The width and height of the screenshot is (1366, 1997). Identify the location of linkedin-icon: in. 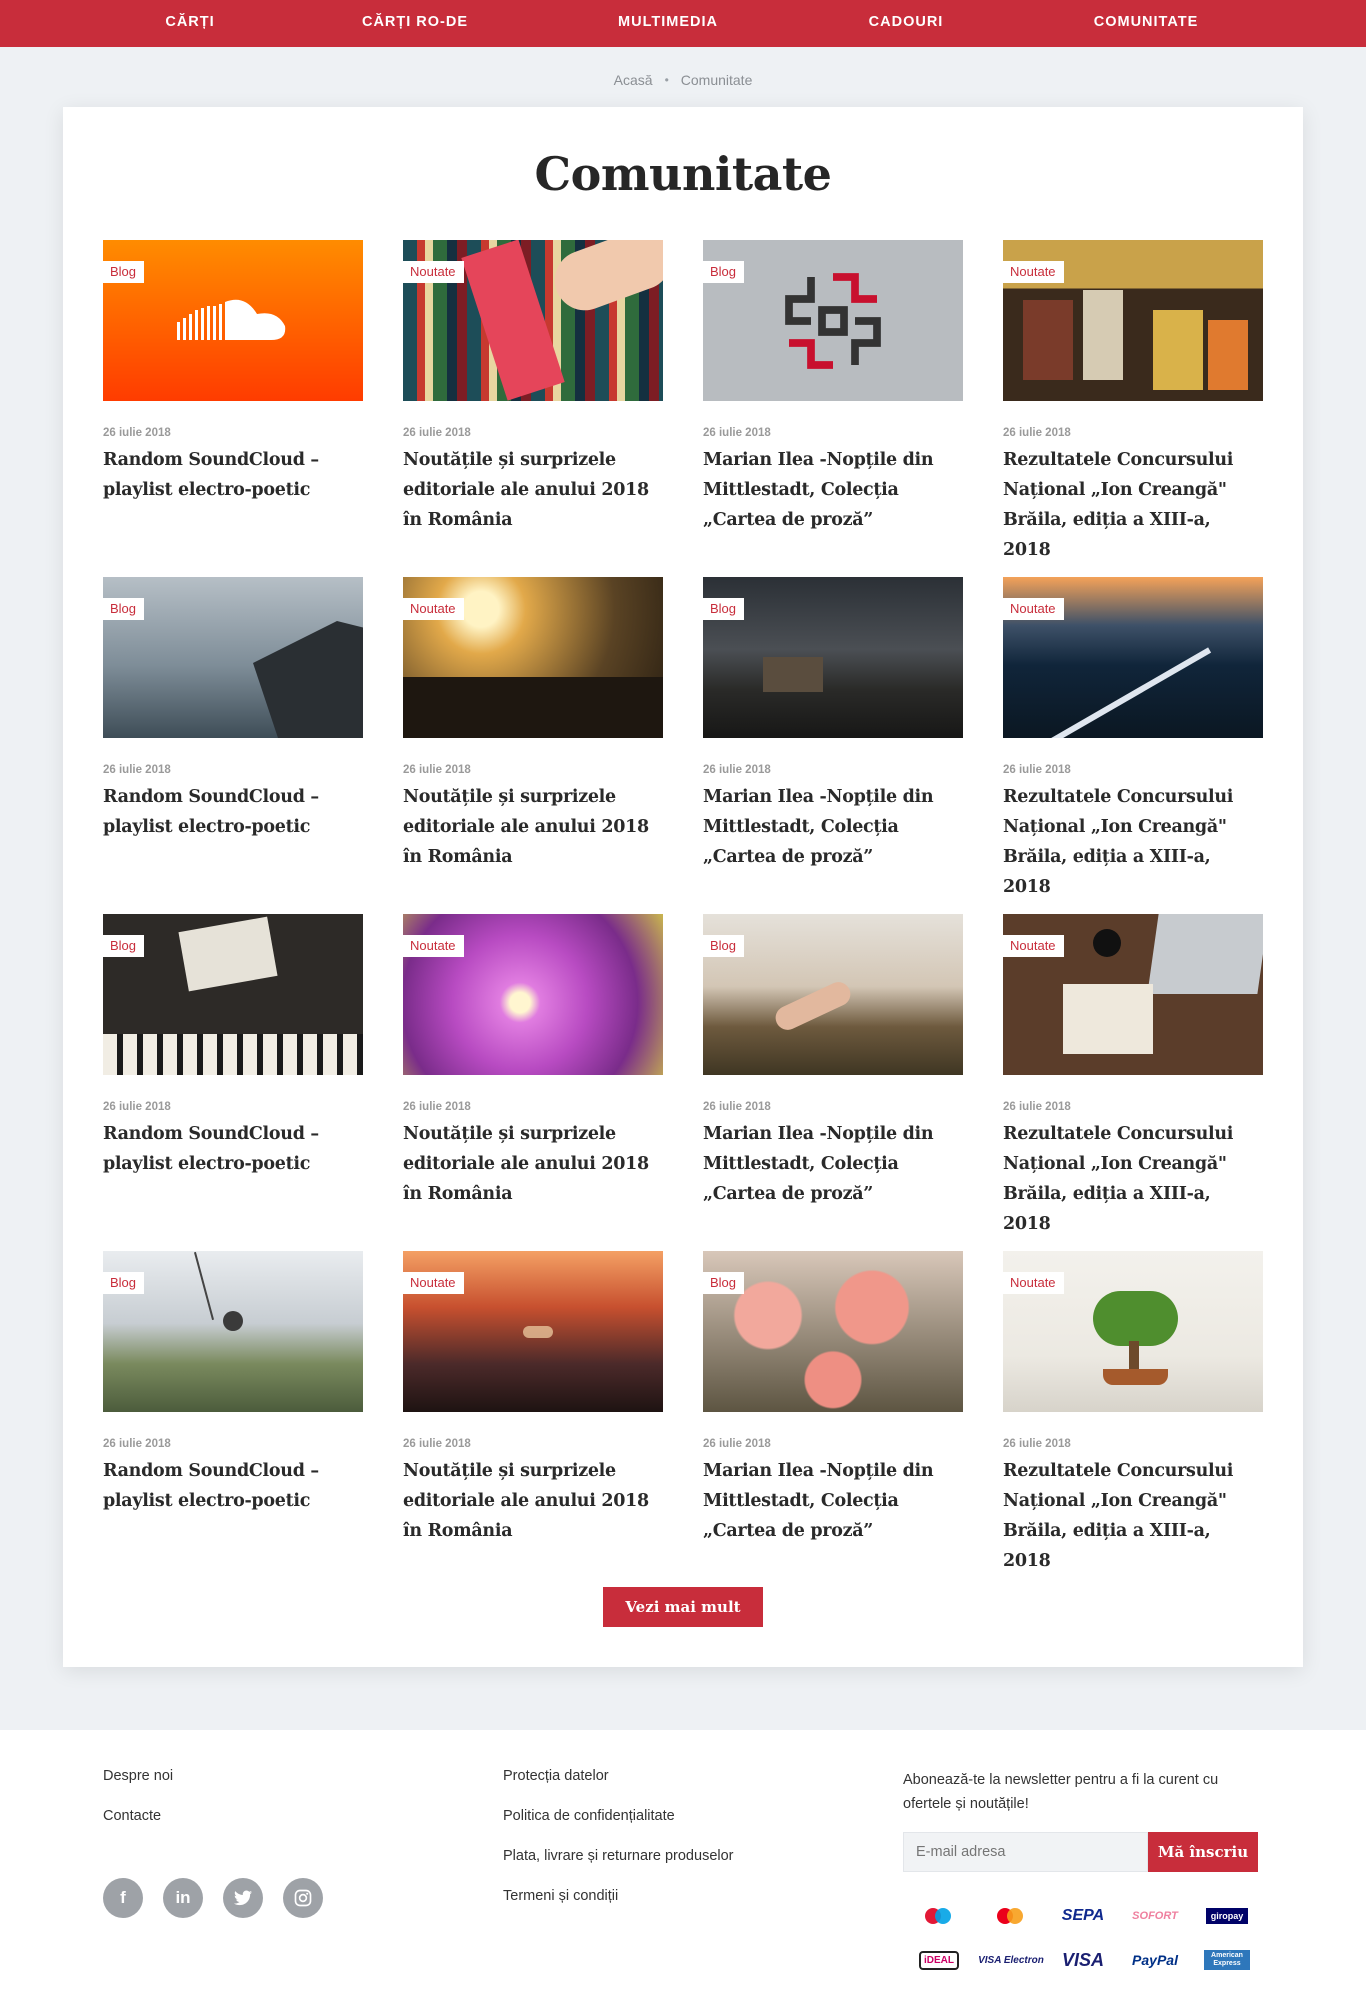
(183, 1898).